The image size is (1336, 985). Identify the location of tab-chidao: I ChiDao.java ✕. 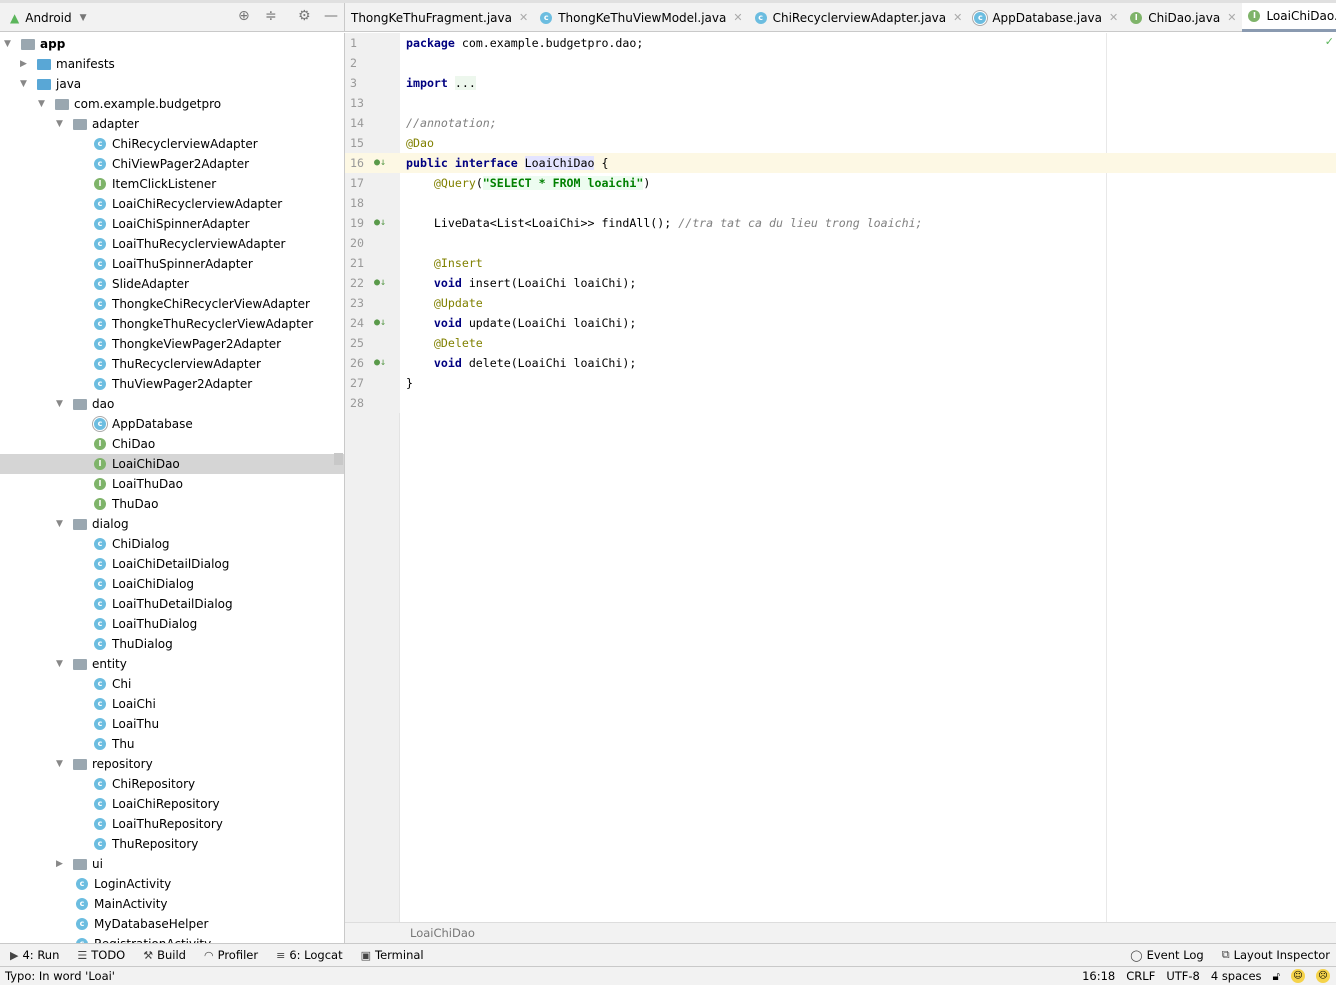
(1183, 17).